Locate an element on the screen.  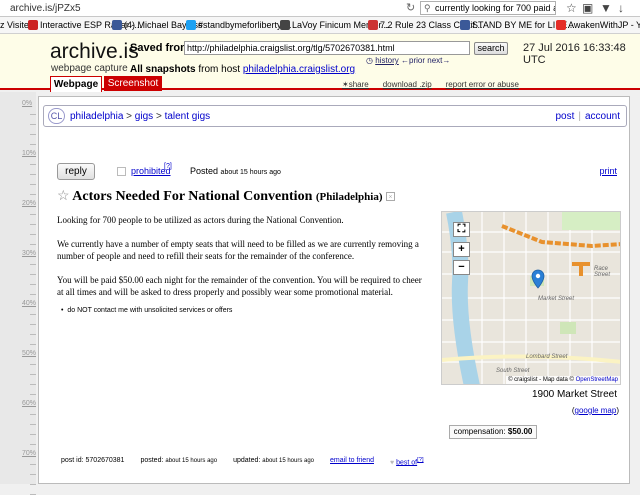
tab-webpage: Webpage is located at coordinates (76, 84).